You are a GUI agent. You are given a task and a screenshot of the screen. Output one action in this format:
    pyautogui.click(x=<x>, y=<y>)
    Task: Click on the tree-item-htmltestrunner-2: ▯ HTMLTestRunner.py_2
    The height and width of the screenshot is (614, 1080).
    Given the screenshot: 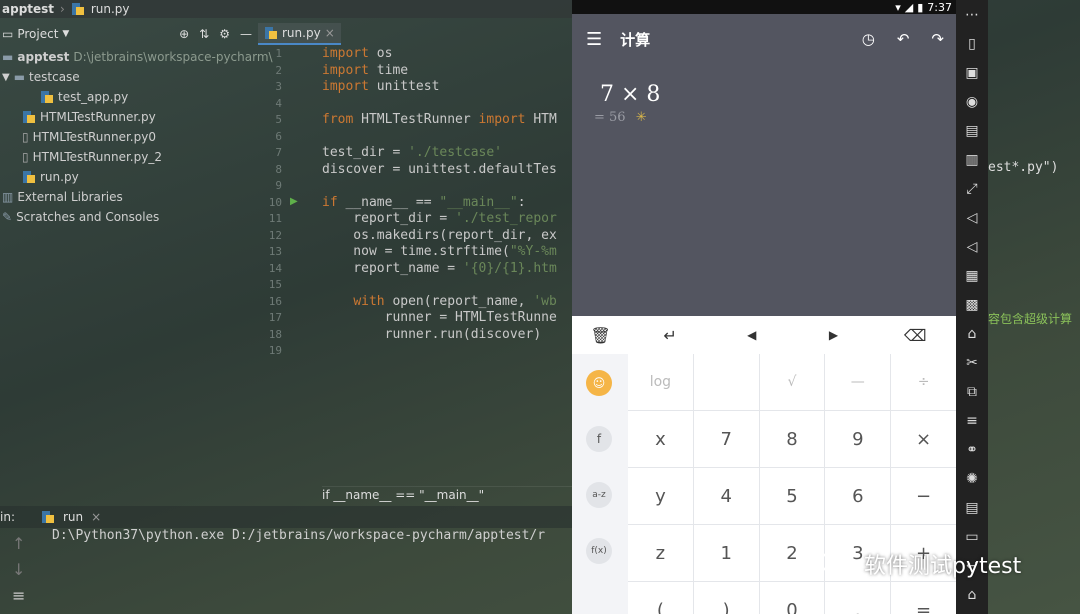 What is the action you would take?
    pyautogui.click(x=92, y=157)
    